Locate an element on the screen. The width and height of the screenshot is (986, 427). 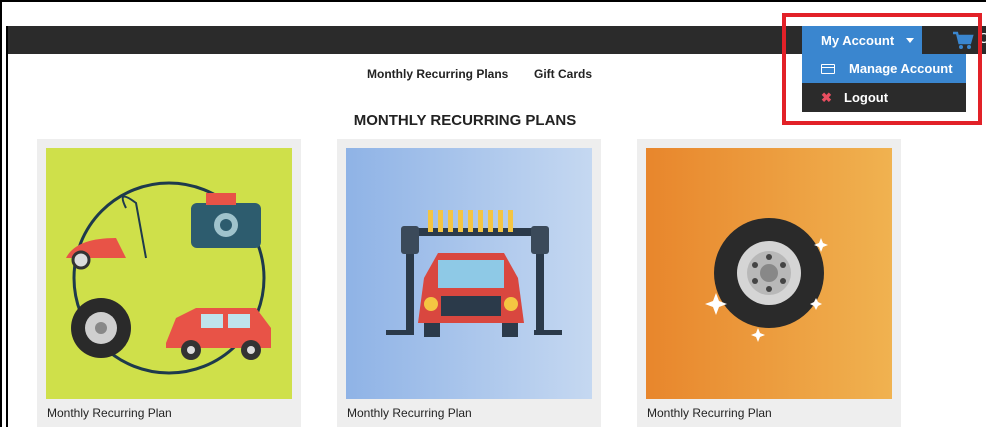
page-title: MONTHLY RECURRING PLANS is located at coordinates (465, 120).